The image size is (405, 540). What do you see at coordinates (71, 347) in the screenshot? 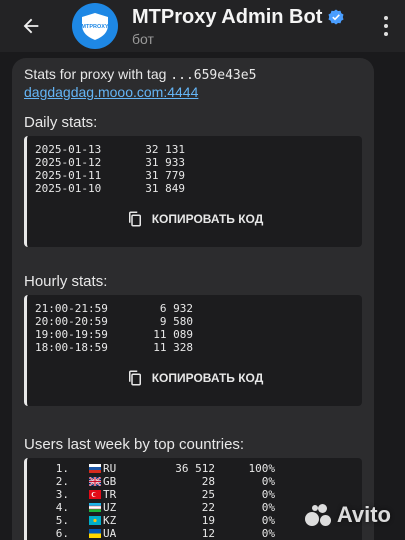
I see `hourly-stat-row-label: 18:00-18:59` at bounding box center [71, 347].